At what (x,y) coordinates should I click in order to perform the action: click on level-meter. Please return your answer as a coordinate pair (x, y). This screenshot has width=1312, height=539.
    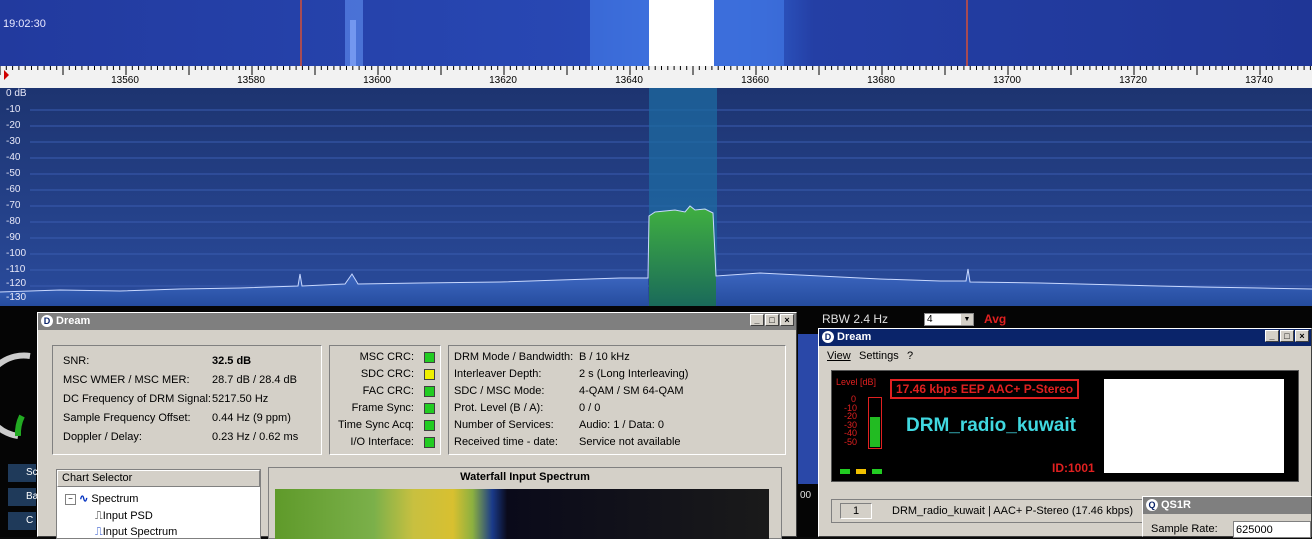
    Looking at the image, I should click on (875, 423).